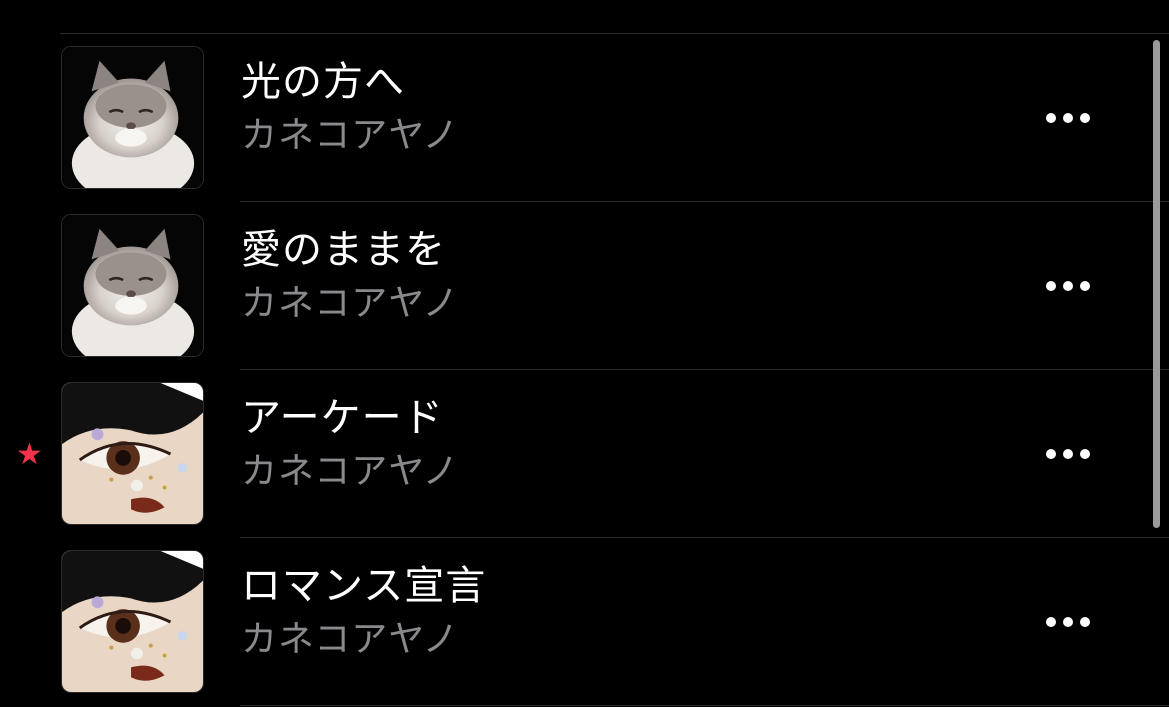  What do you see at coordinates (1156, 284) in the screenshot?
I see `scrollbar` at bounding box center [1156, 284].